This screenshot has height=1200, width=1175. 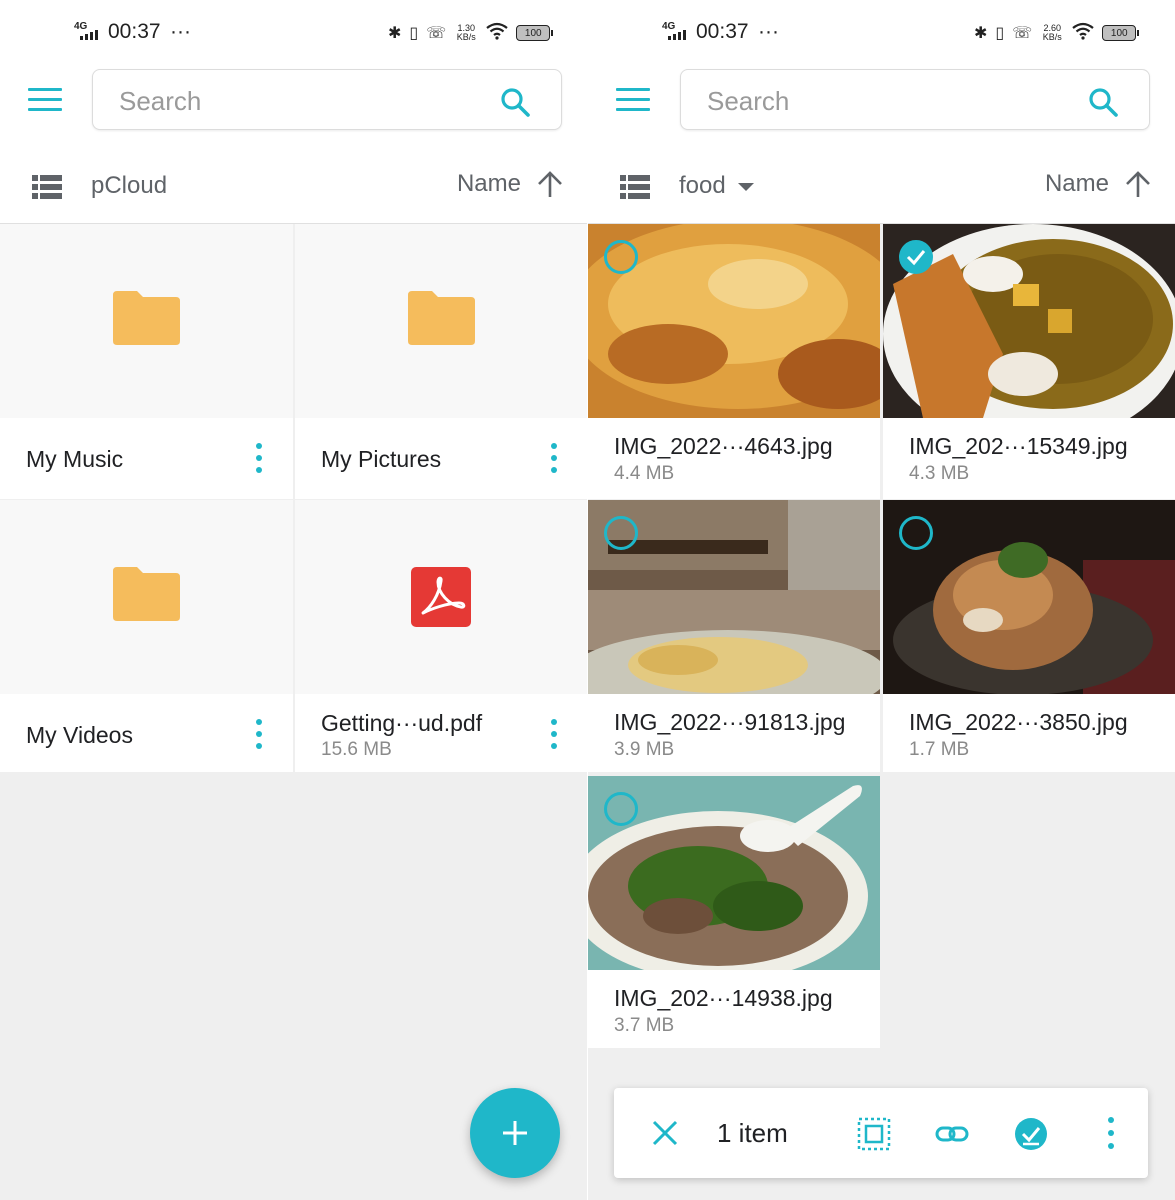 I want to click on tile-name: IMG_202···14938.jpg, so click(x=723, y=998).